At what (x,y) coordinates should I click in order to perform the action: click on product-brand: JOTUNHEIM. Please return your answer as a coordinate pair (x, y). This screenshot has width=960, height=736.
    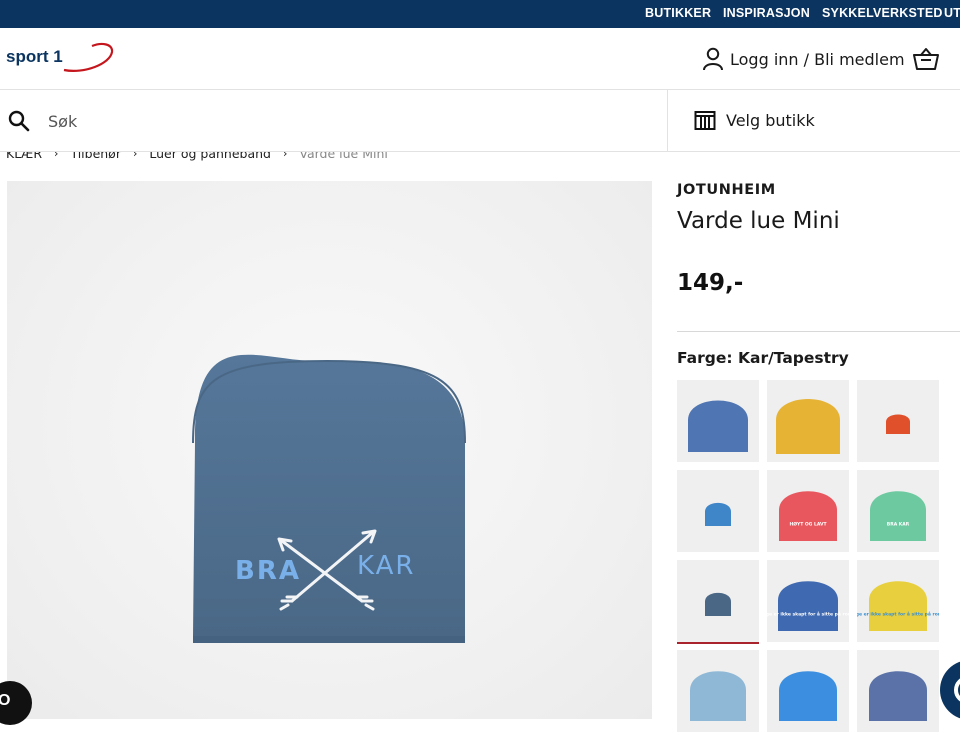
    Looking at the image, I should click on (726, 190).